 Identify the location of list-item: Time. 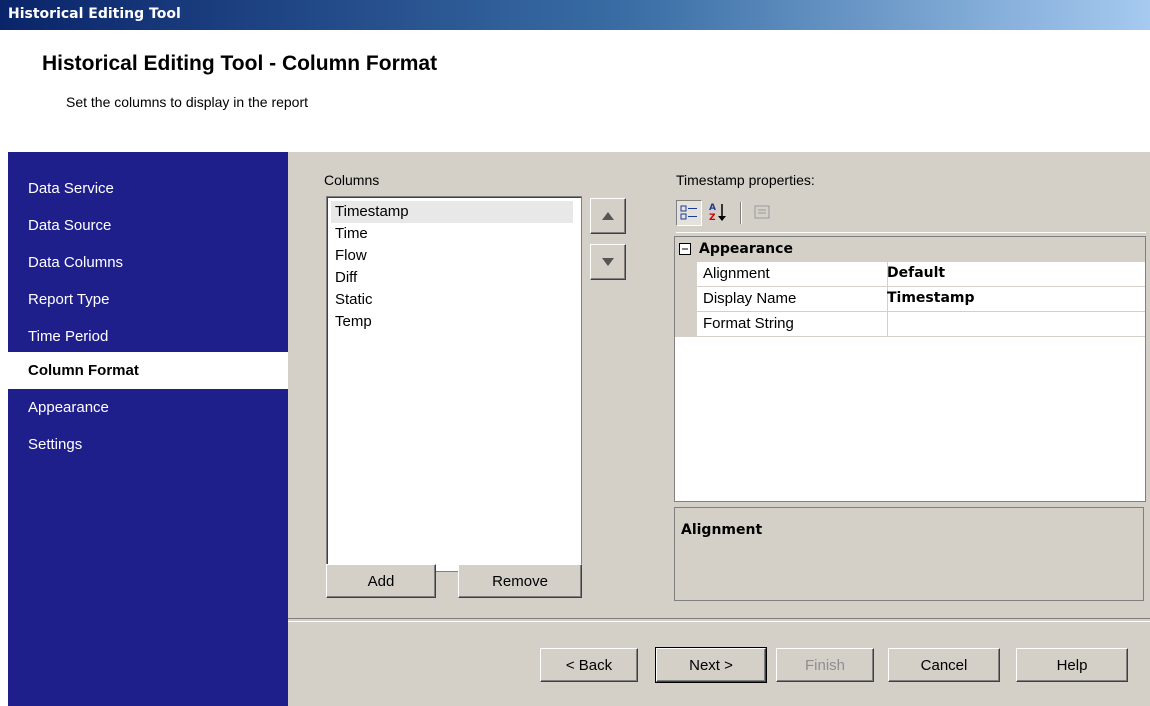
(454, 234).